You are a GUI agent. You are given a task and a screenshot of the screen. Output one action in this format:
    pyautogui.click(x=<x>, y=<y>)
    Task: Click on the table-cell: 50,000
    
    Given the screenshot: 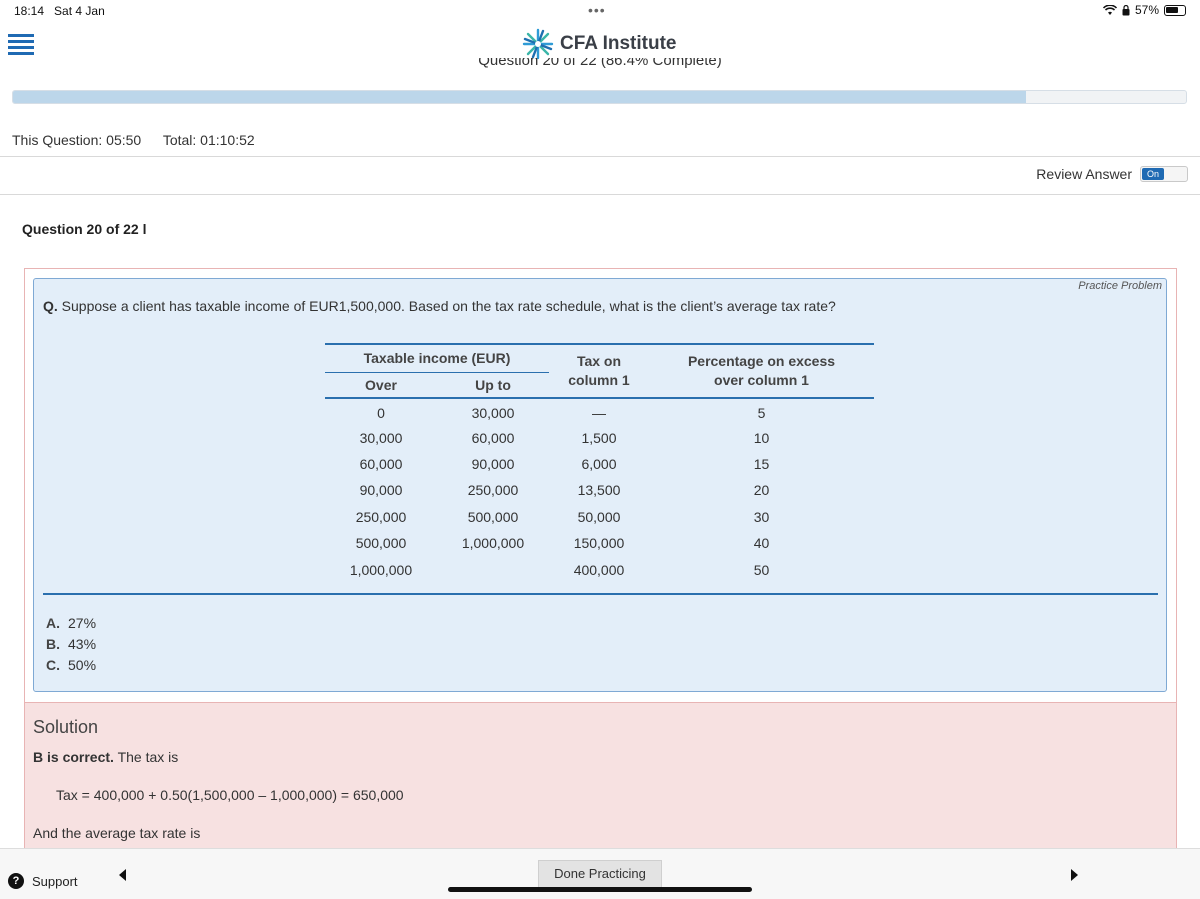 What is the action you would take?
    pyautogui.click(x=599, y=516)
    